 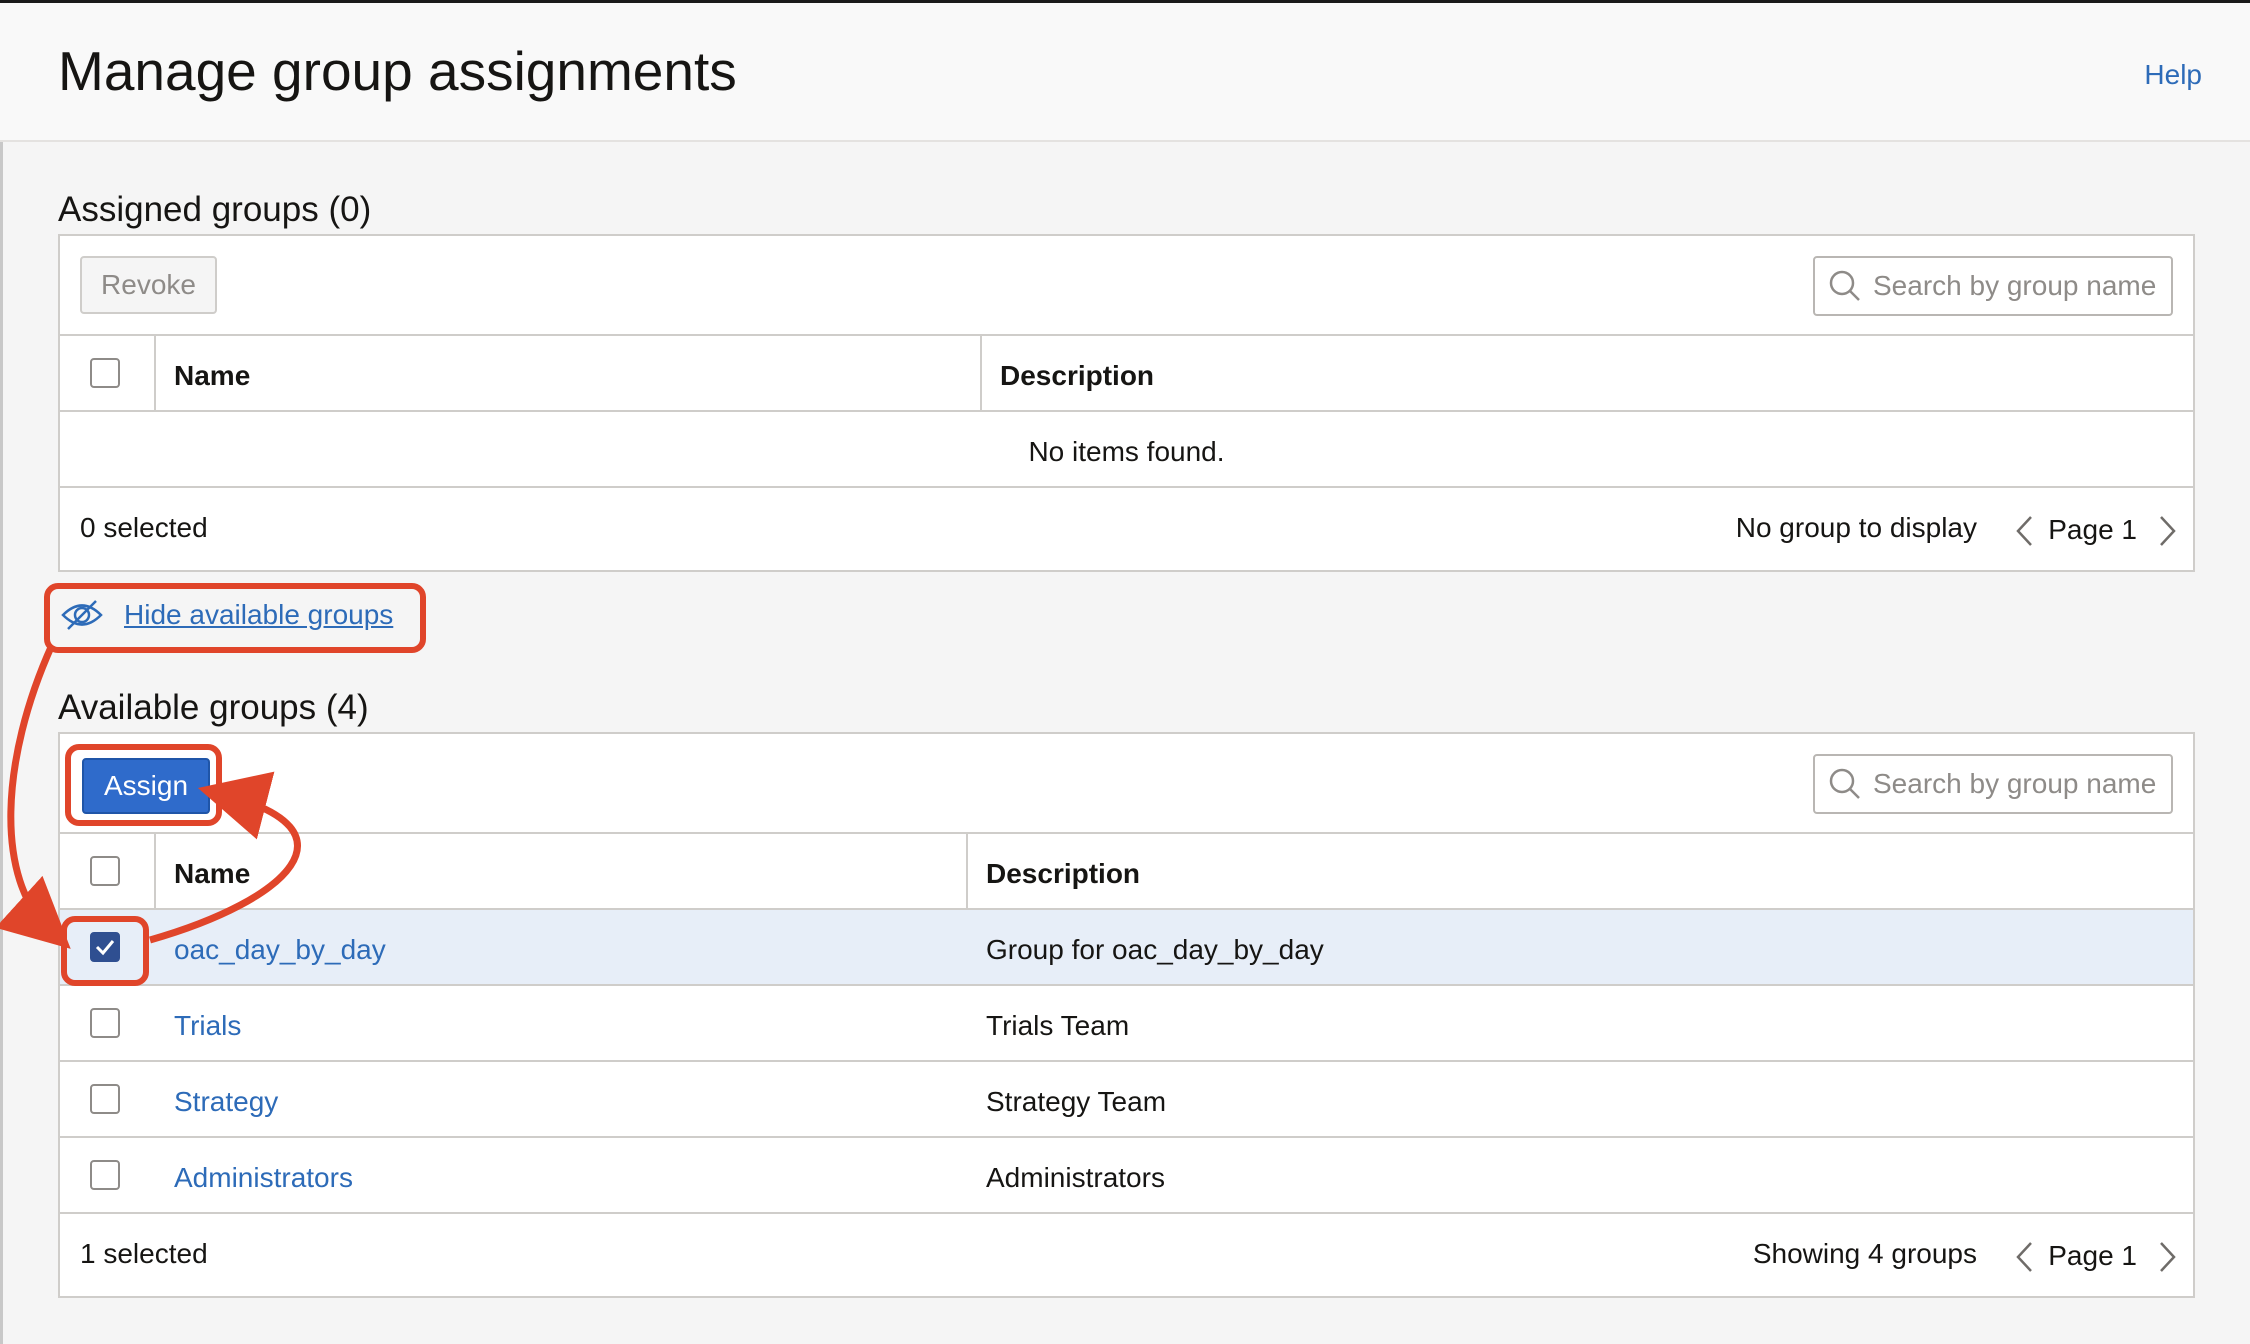 I want to click on available-toolbar: Assign, so click(x=1126, y=784).